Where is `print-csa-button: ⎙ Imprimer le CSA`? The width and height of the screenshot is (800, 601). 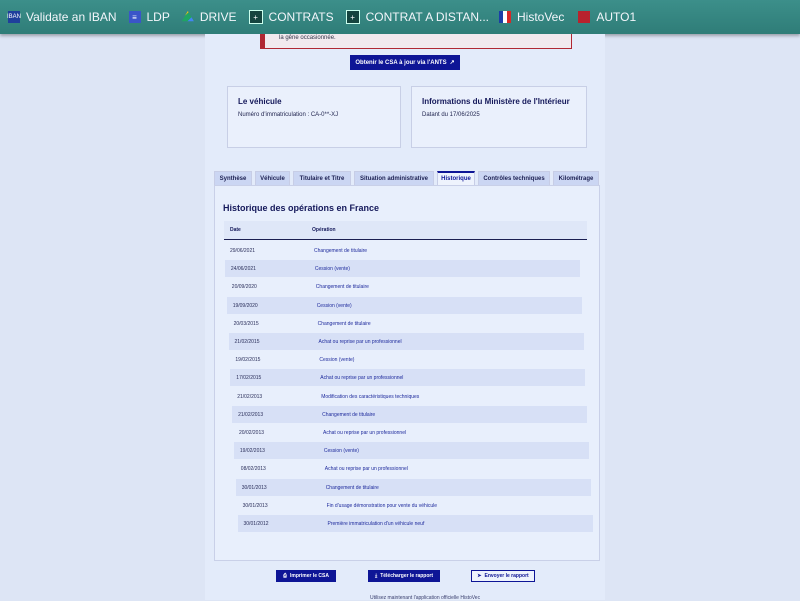 print-csa-button: ⎙ Imprimer le CSA is located at coordinates (306, 576).